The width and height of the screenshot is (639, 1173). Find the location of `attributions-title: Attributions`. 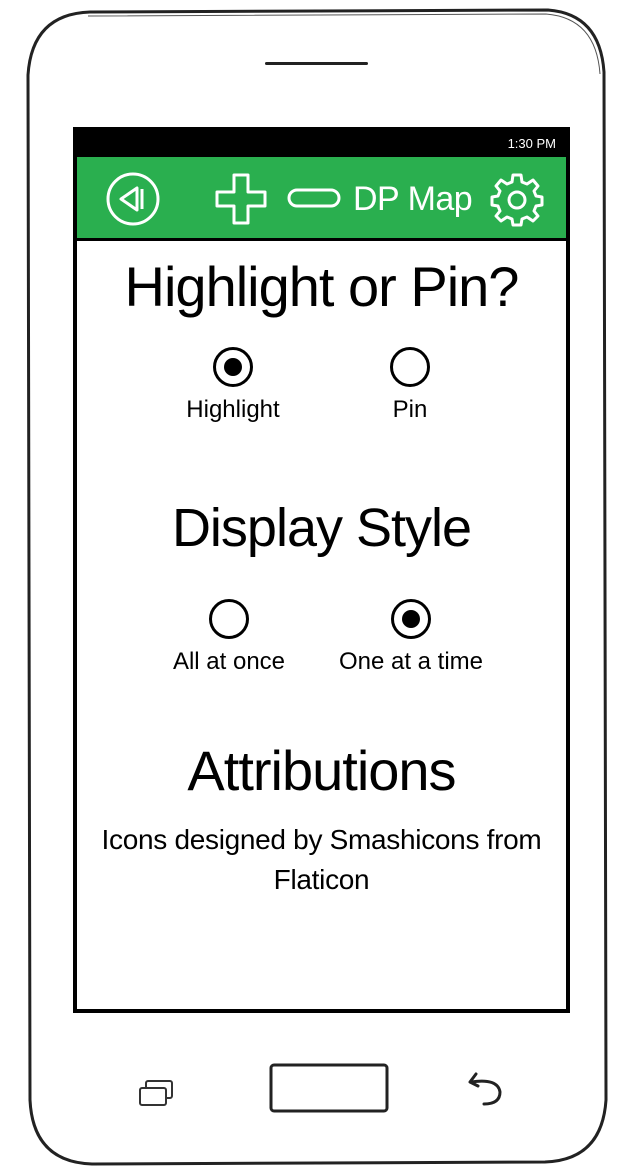

attributions-title: Attributions is located at coordinates (321, 770).